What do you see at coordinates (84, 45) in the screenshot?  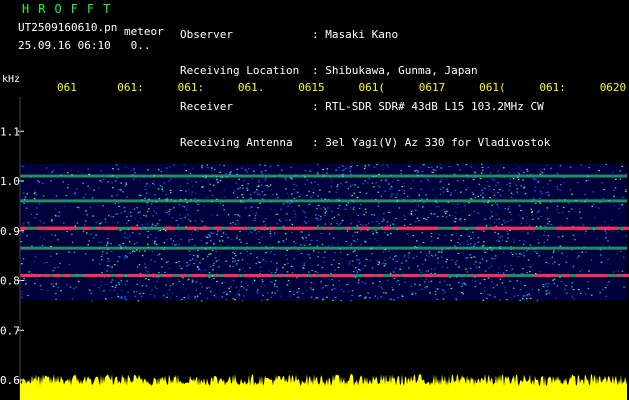 I see `timestamp: 25.09.16 06:10 0..` at bounding box center [84, 45].